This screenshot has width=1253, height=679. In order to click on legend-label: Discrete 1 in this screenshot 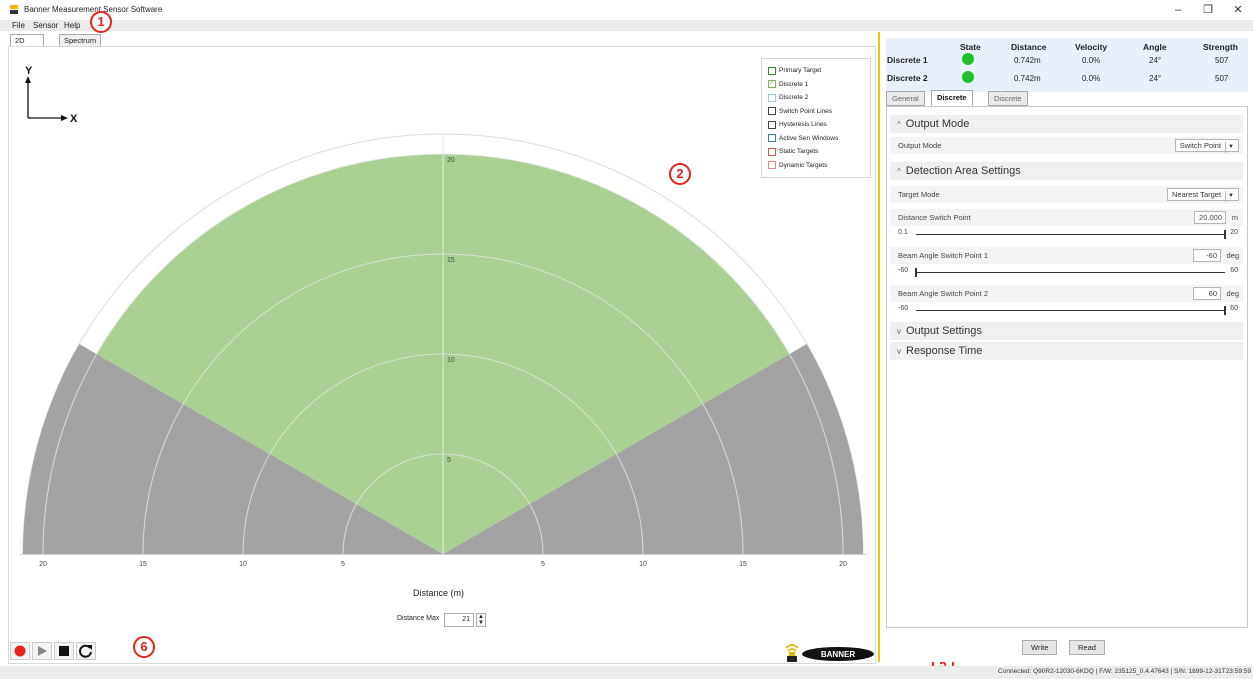, I will do `click(794, 84)`.